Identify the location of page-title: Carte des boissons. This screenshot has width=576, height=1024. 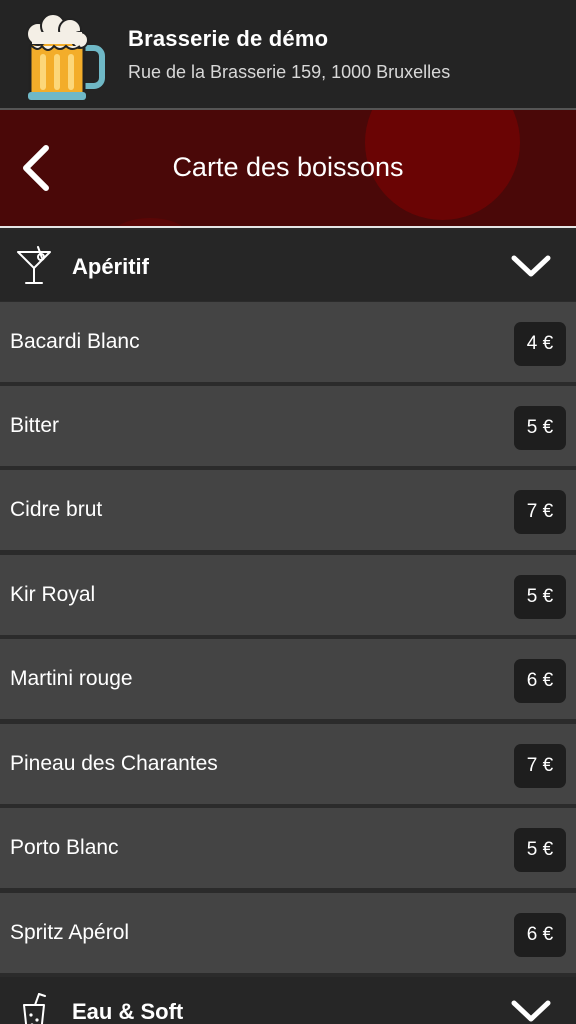
(288, 167).